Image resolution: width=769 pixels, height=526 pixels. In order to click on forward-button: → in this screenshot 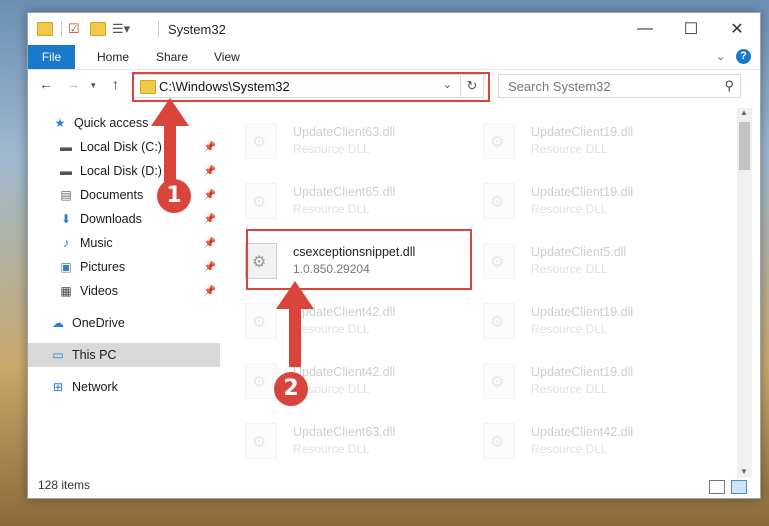, I will do `click(73, 84)`.